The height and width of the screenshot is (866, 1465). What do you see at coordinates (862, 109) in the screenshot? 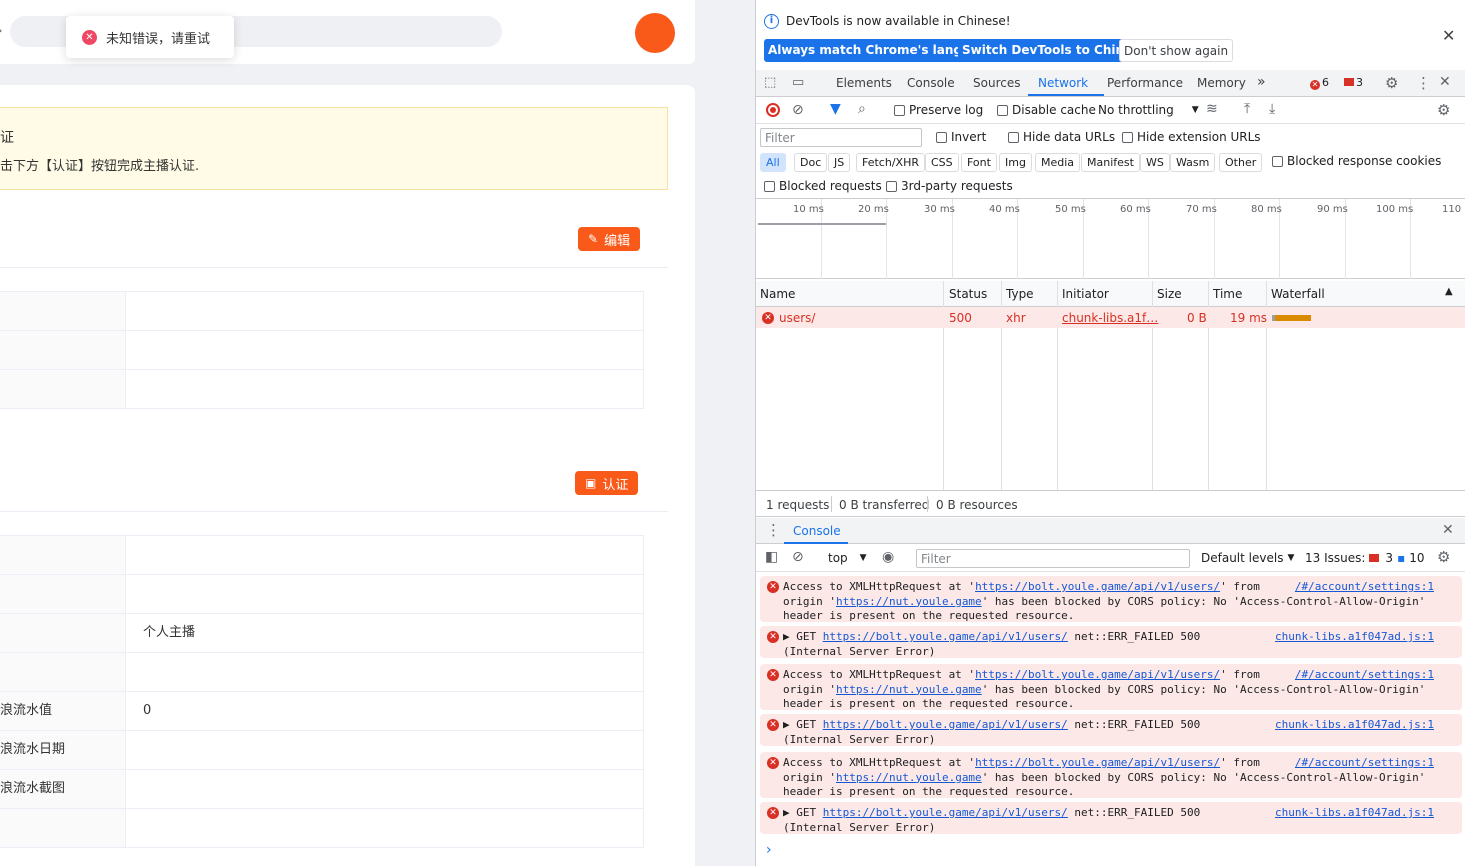
I see `search-icon: ⌕` at bounding box center [862, 109].